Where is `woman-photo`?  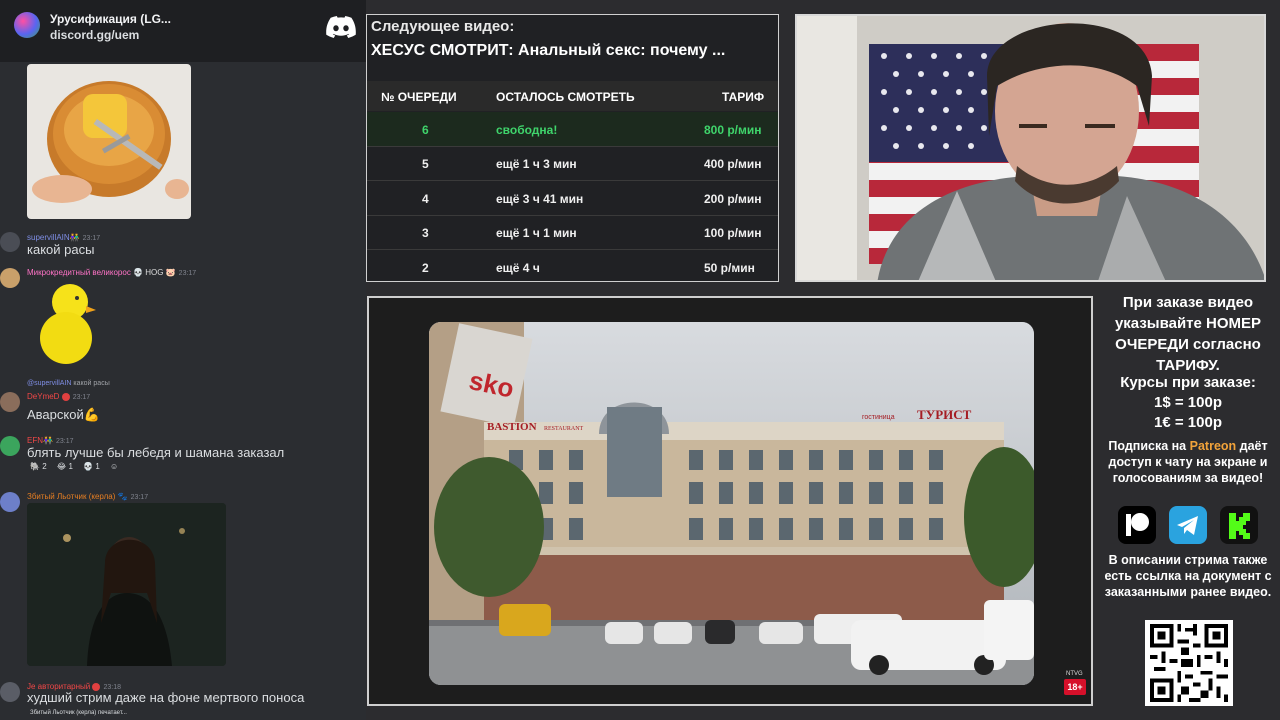
woman-photo is located at coordinates (126, 584).